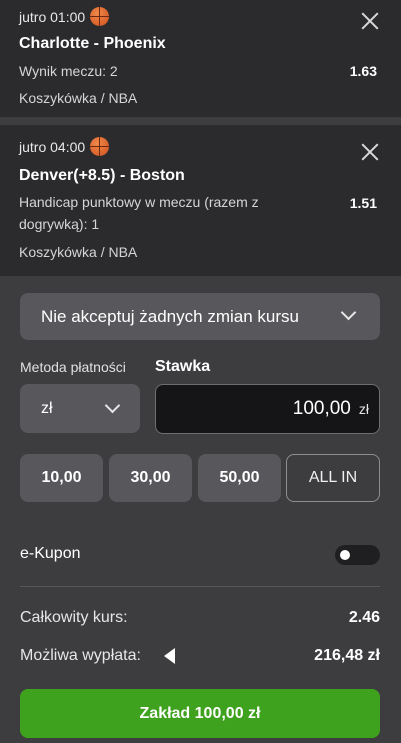 Image resolution: width=401 pixels, height=743 pixels. What do you see at coordinates (364, 617) in the screenshot?
I see `total-odds-value: 2.46` at bounding box center [364, 617].